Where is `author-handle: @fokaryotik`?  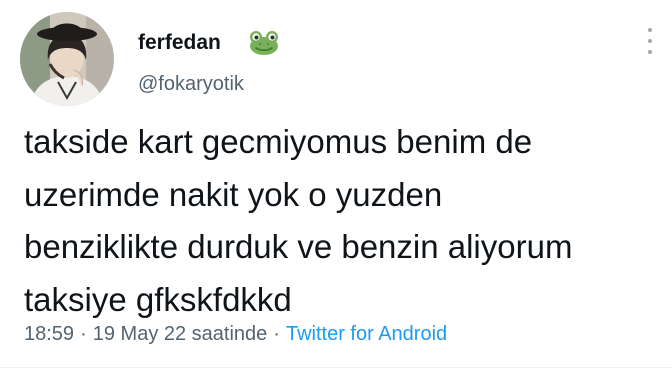 author-handle: @fokaryotik is located at coordinates (191, 84).